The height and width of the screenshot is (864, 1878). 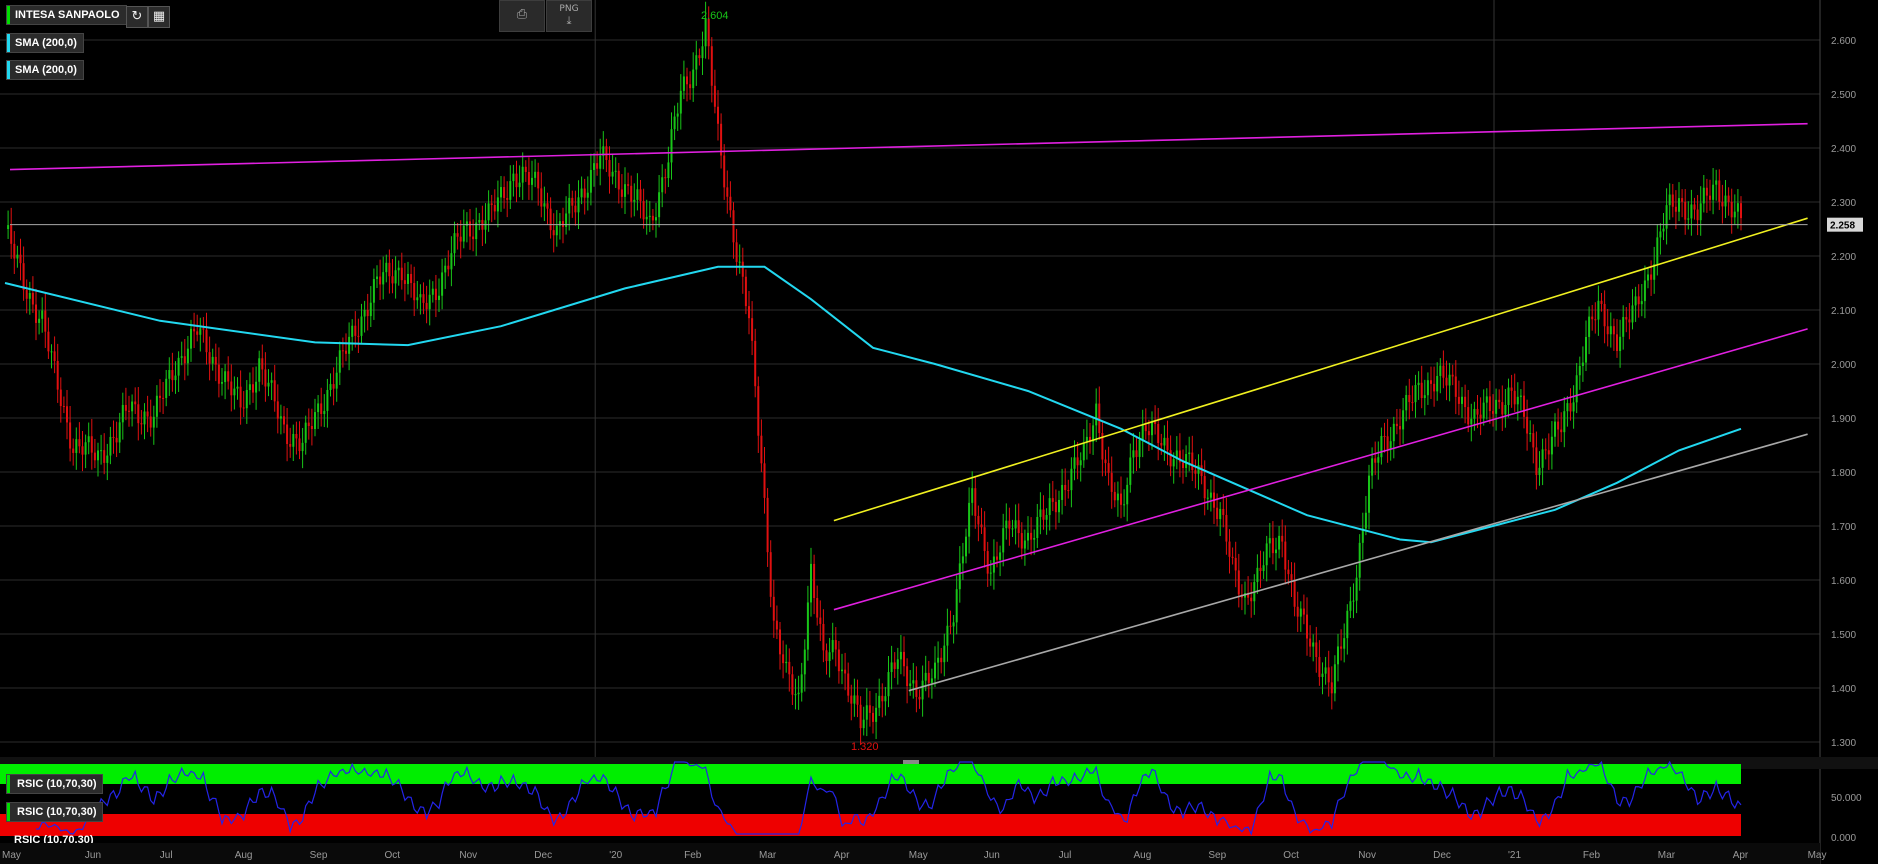 What do you see at coordinates (137, 17) in the screenshot?
I see `refresh-button: ↻` at bounding box center [137, 17].